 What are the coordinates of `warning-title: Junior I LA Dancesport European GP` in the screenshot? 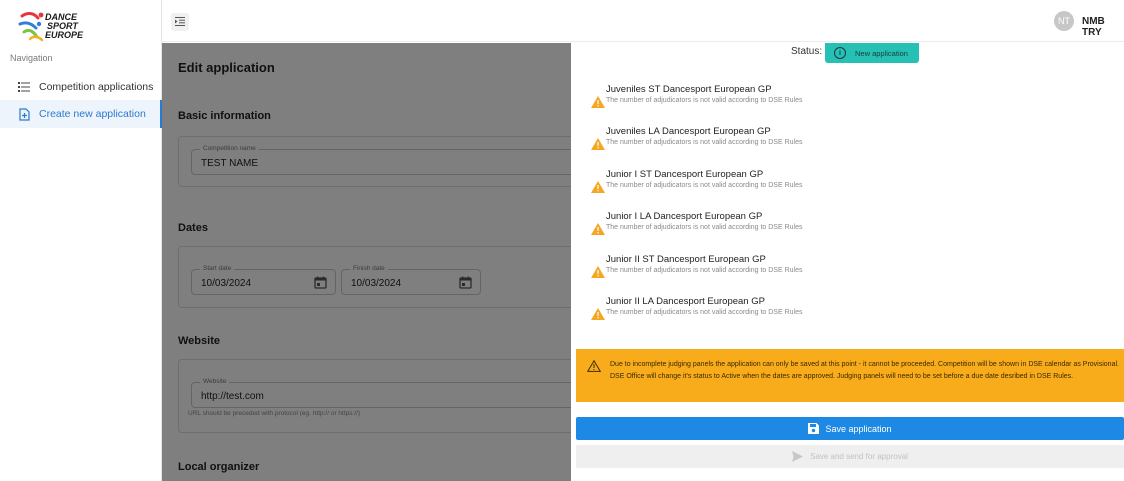 It's located at (684, 216).